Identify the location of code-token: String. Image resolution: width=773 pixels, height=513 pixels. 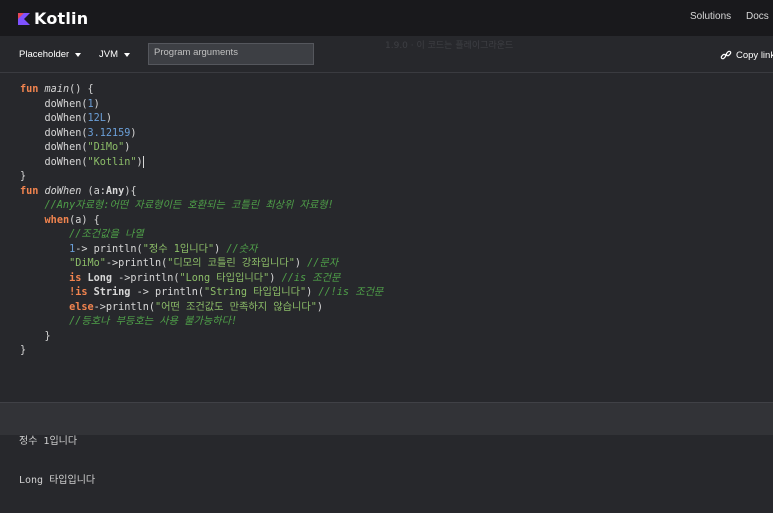
(112, 292).